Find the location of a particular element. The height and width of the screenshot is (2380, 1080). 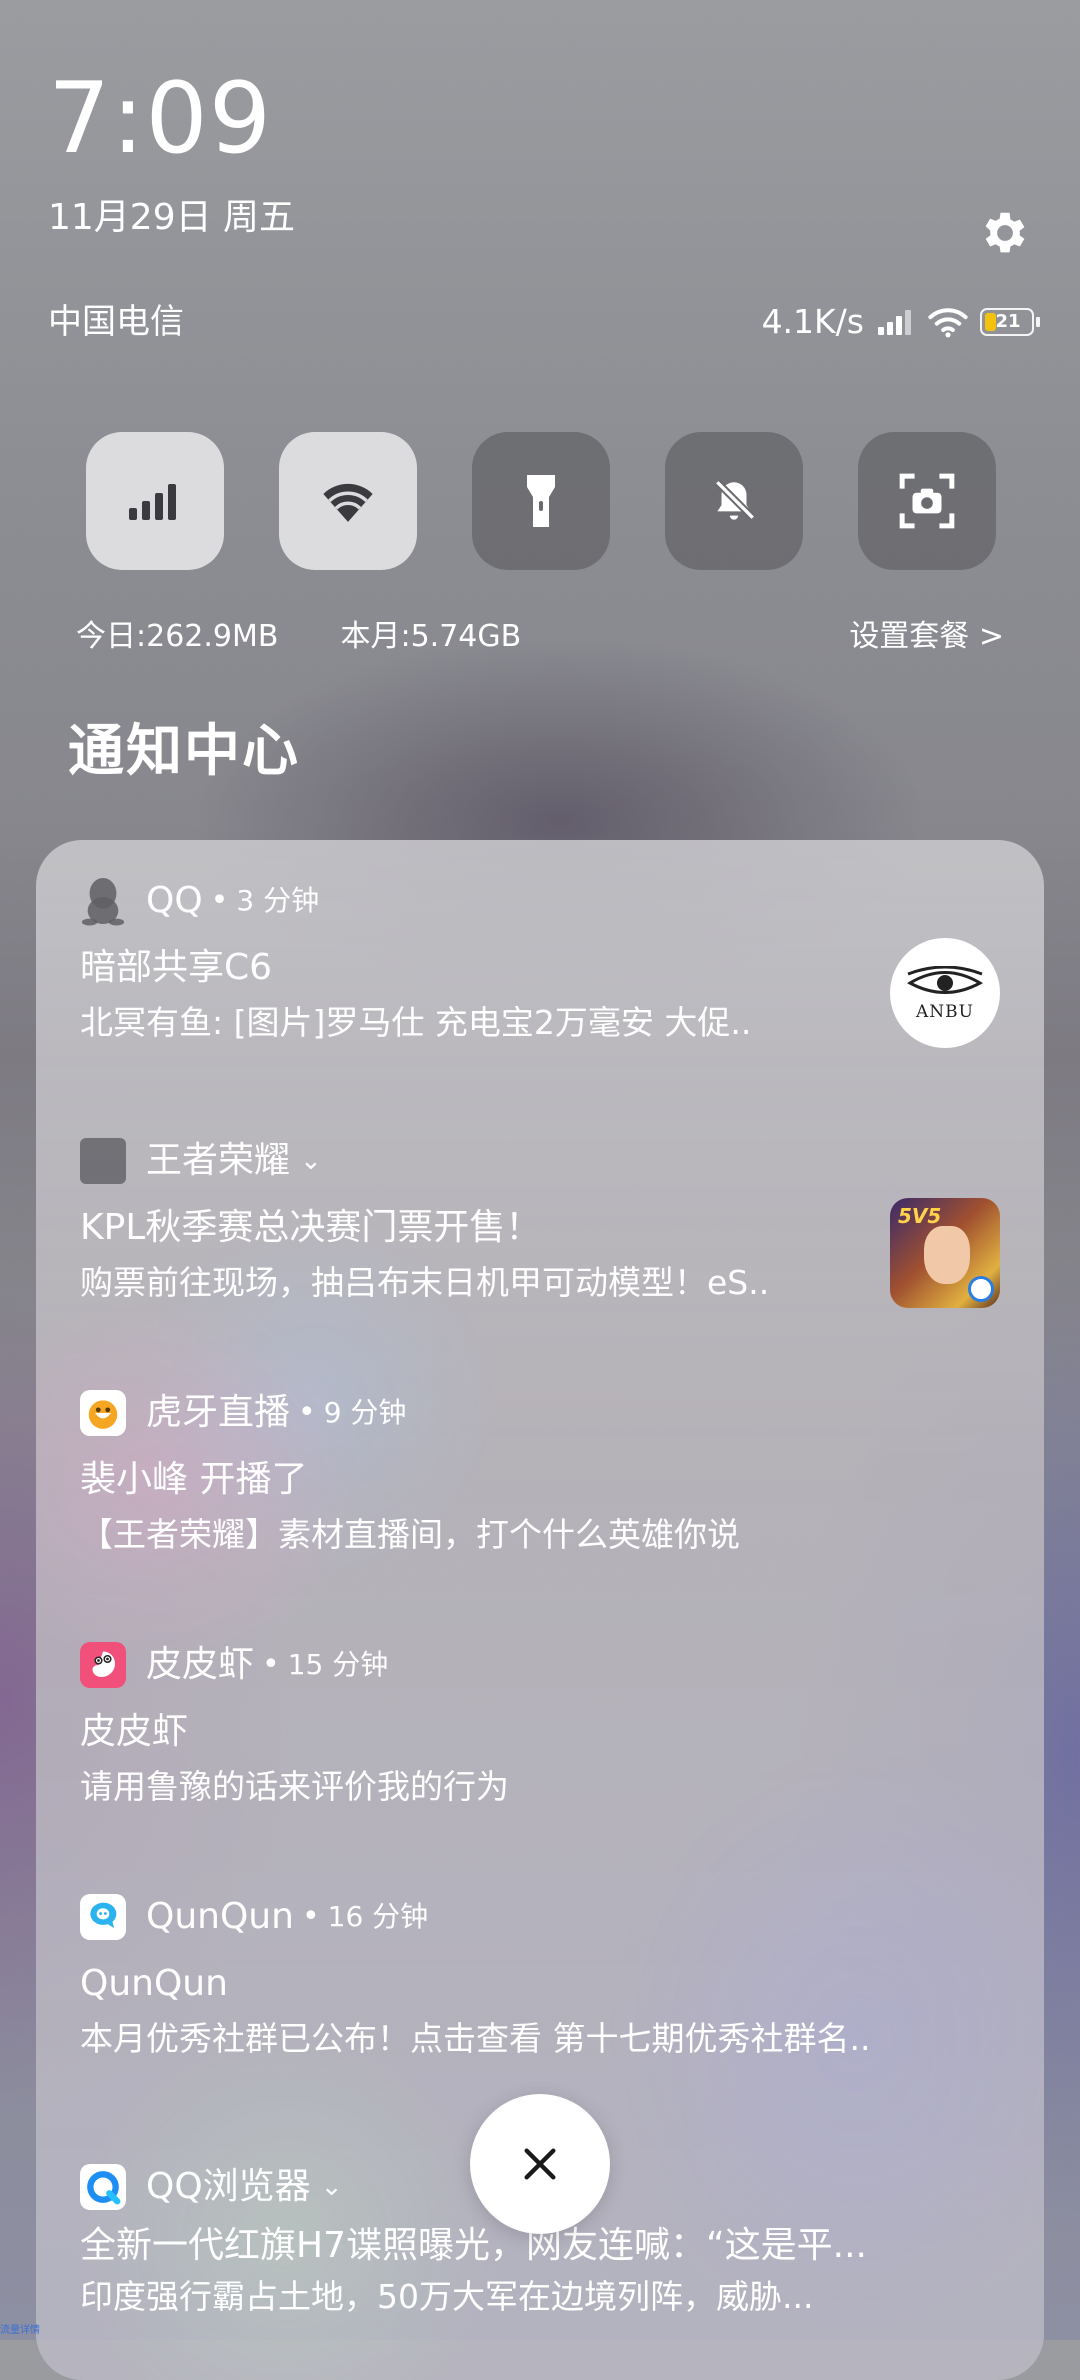

date-label: 11月29日 周五 is located at coordinates (172, 217).